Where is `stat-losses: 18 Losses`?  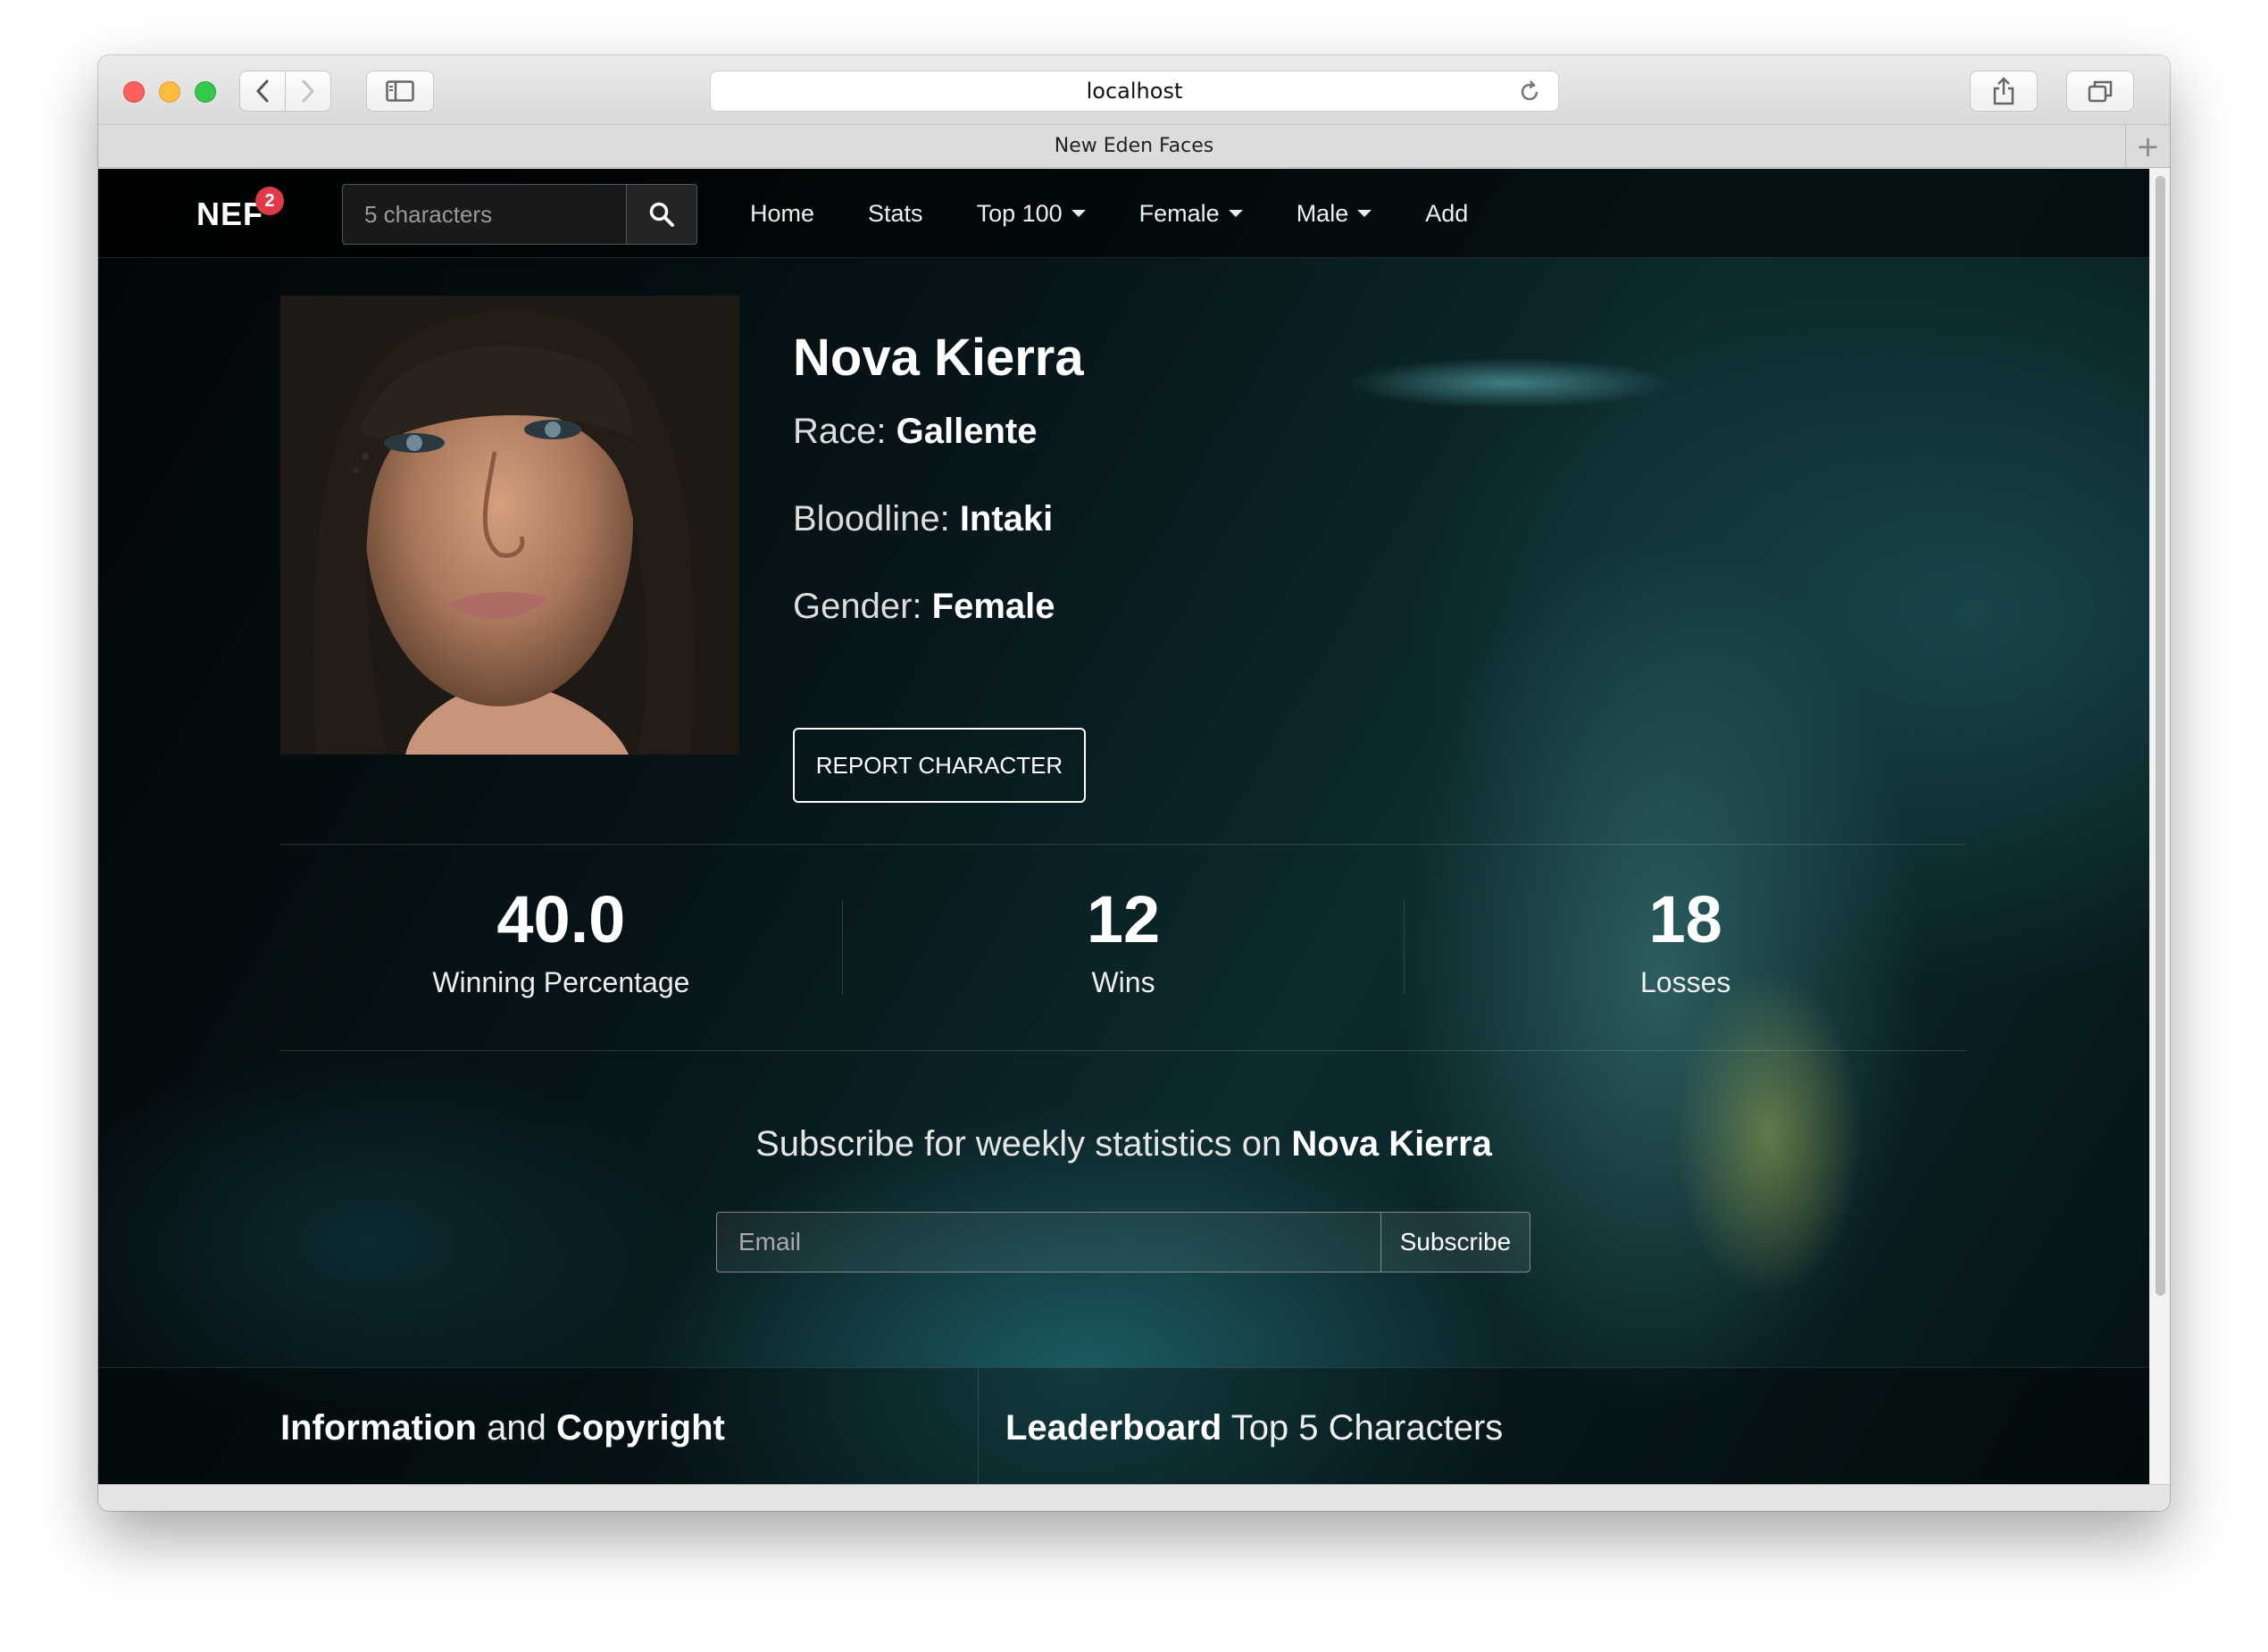
stat-losses: 18 Losses is located at coordinates (1685, 947).